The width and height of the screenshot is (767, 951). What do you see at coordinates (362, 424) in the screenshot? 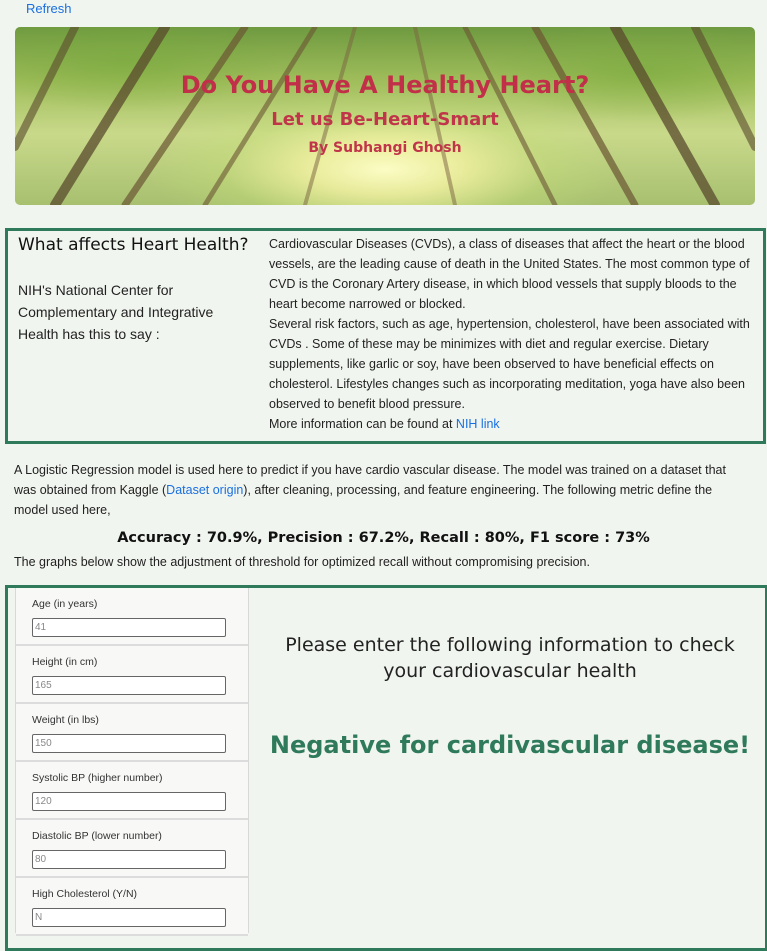
I see `info-more-prefix: More information can be found at` at bounding box center [362, 424].